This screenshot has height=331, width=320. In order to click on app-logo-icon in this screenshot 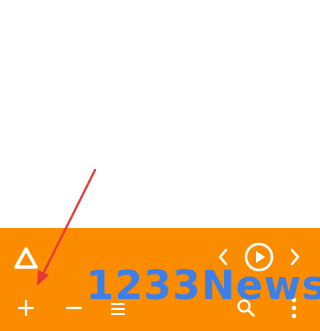, I will do `click(26, 258)`.